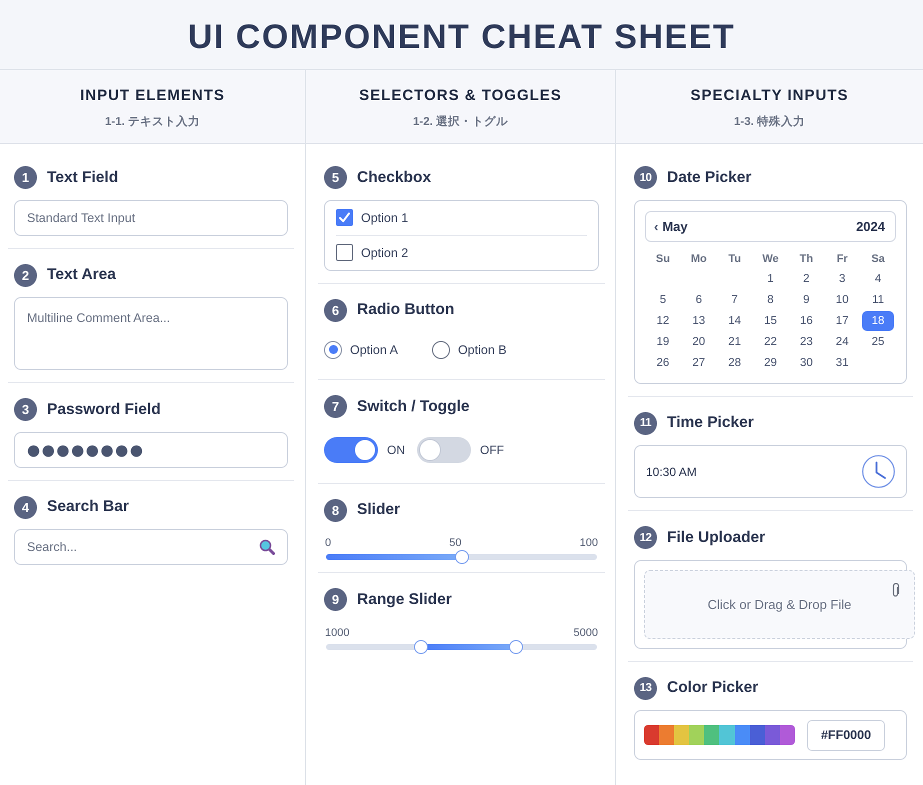 The height and width of the screenshot is (785, 923). I want to click on column-subheading: 1-1. テキスト入力, so click(152, 122).